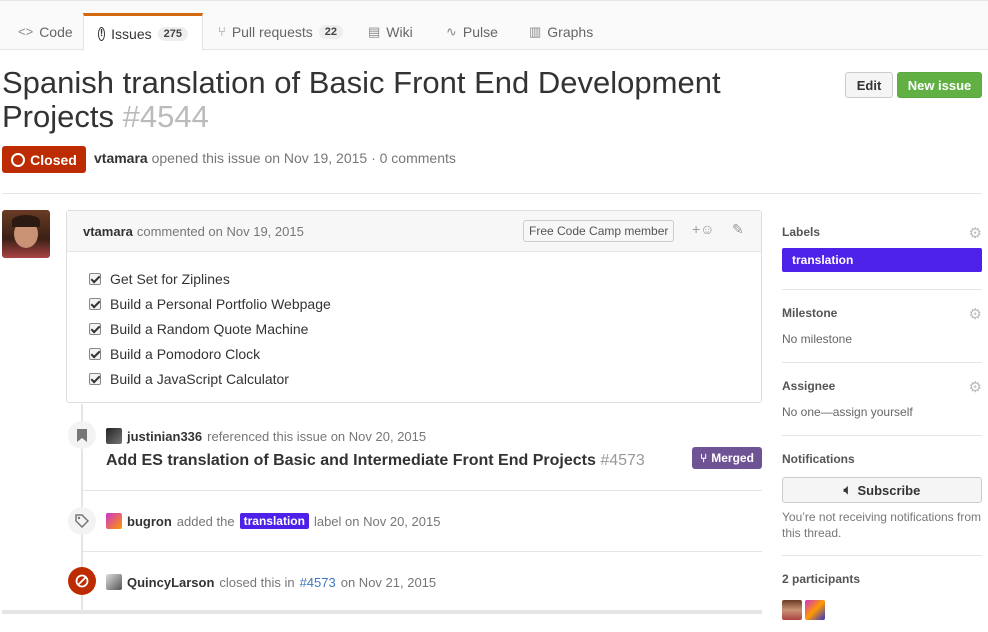 The width and height of the screenshot is (988, 632). I want to click on pulse-icon: ∿, so click(451, 31).